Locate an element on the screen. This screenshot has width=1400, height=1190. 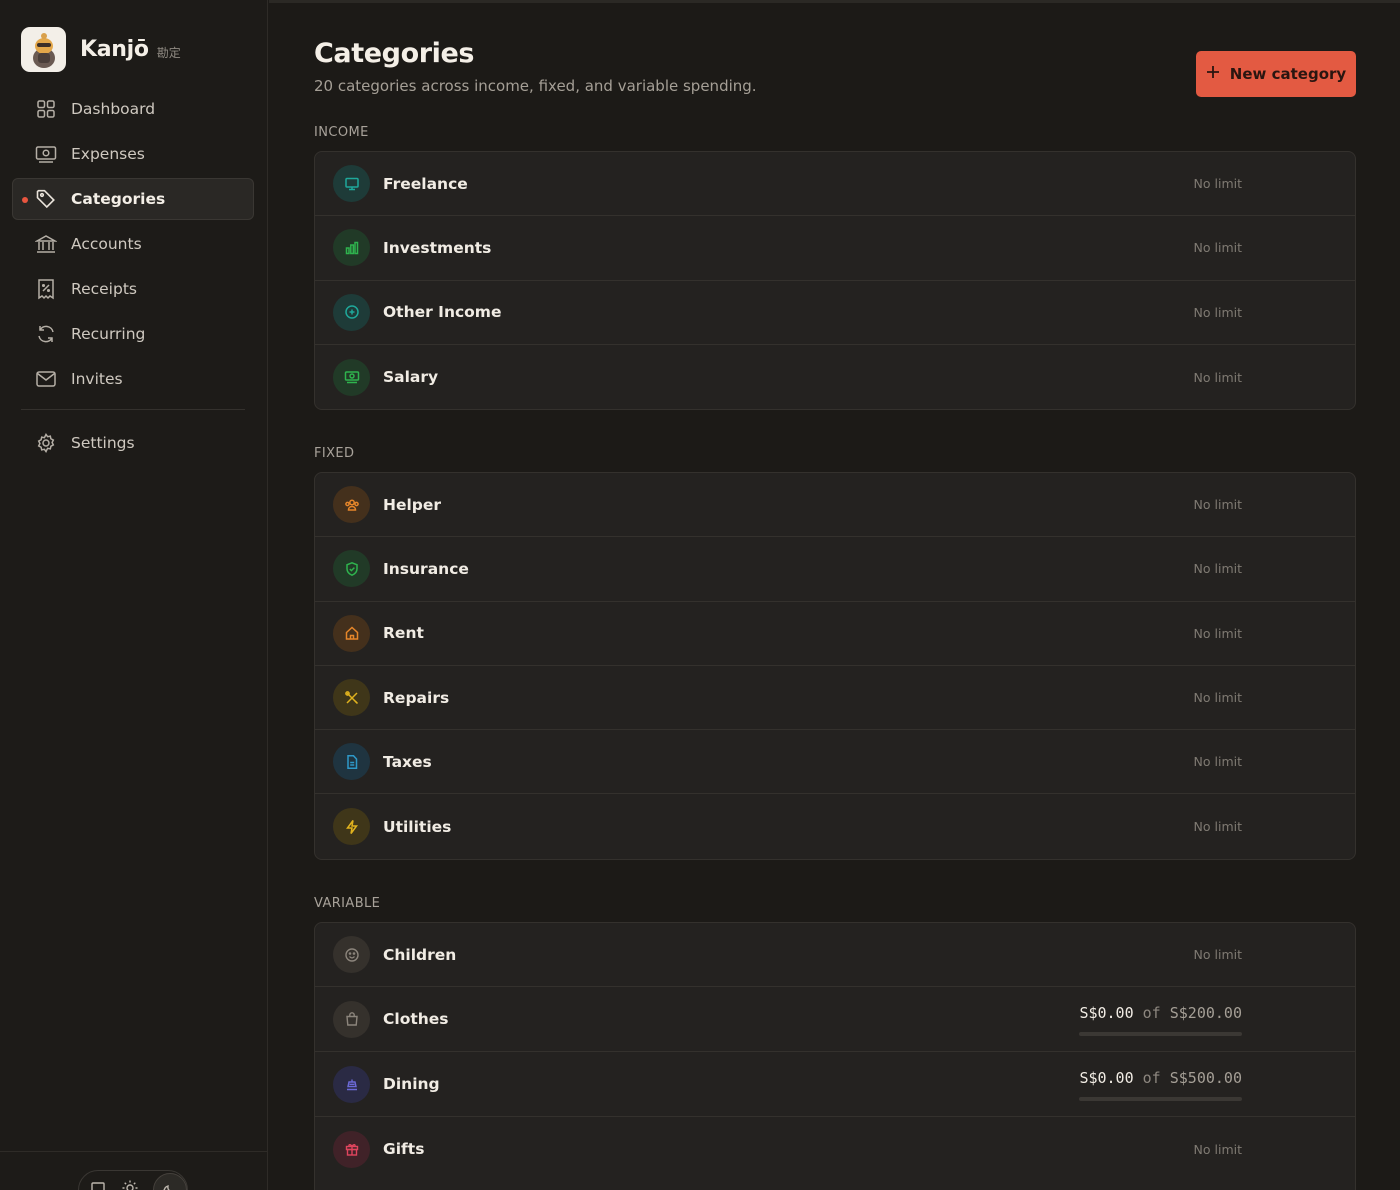
category-row-utilities: Utilities No limit is located at coordinates (835, 826).